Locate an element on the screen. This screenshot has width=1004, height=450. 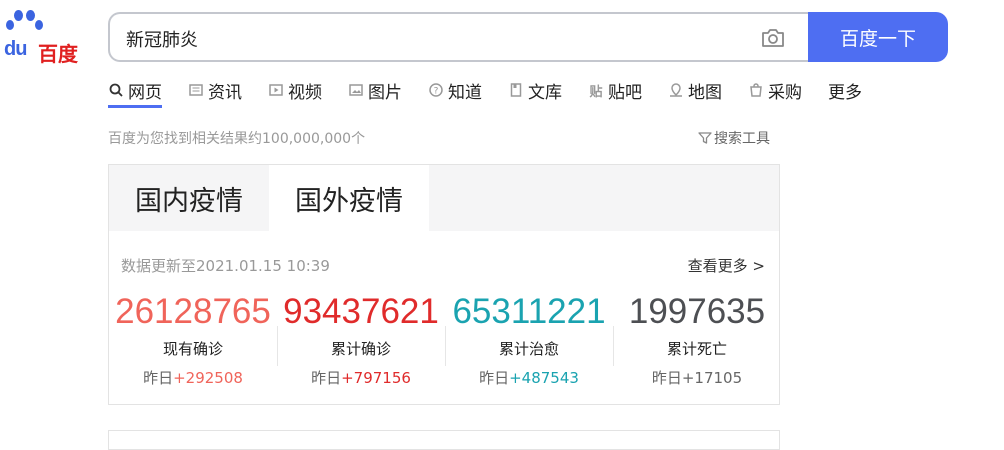
tab-wenku: 文库 is located at coordinates (535, 90).